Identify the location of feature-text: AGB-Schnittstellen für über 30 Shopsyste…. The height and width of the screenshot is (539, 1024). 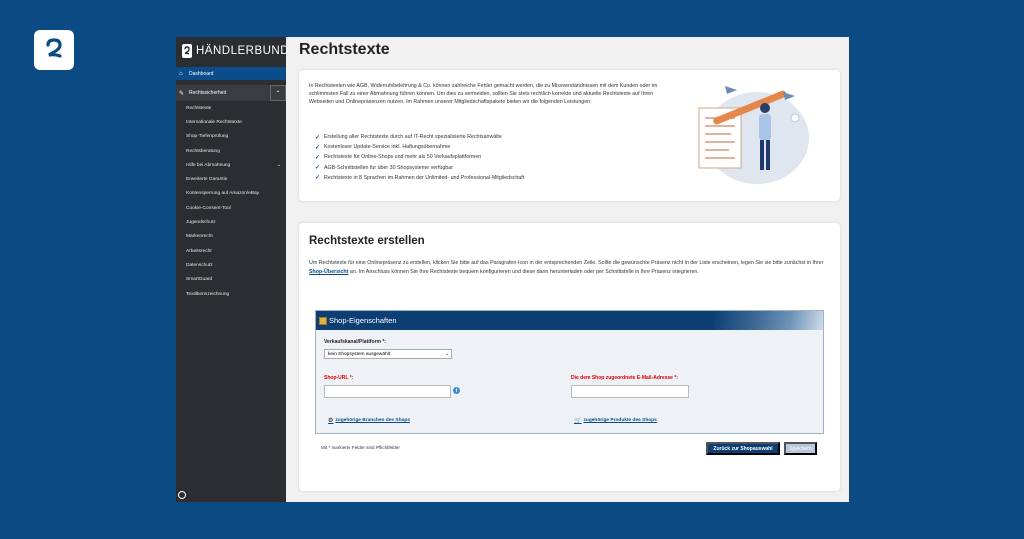
(388, 167).